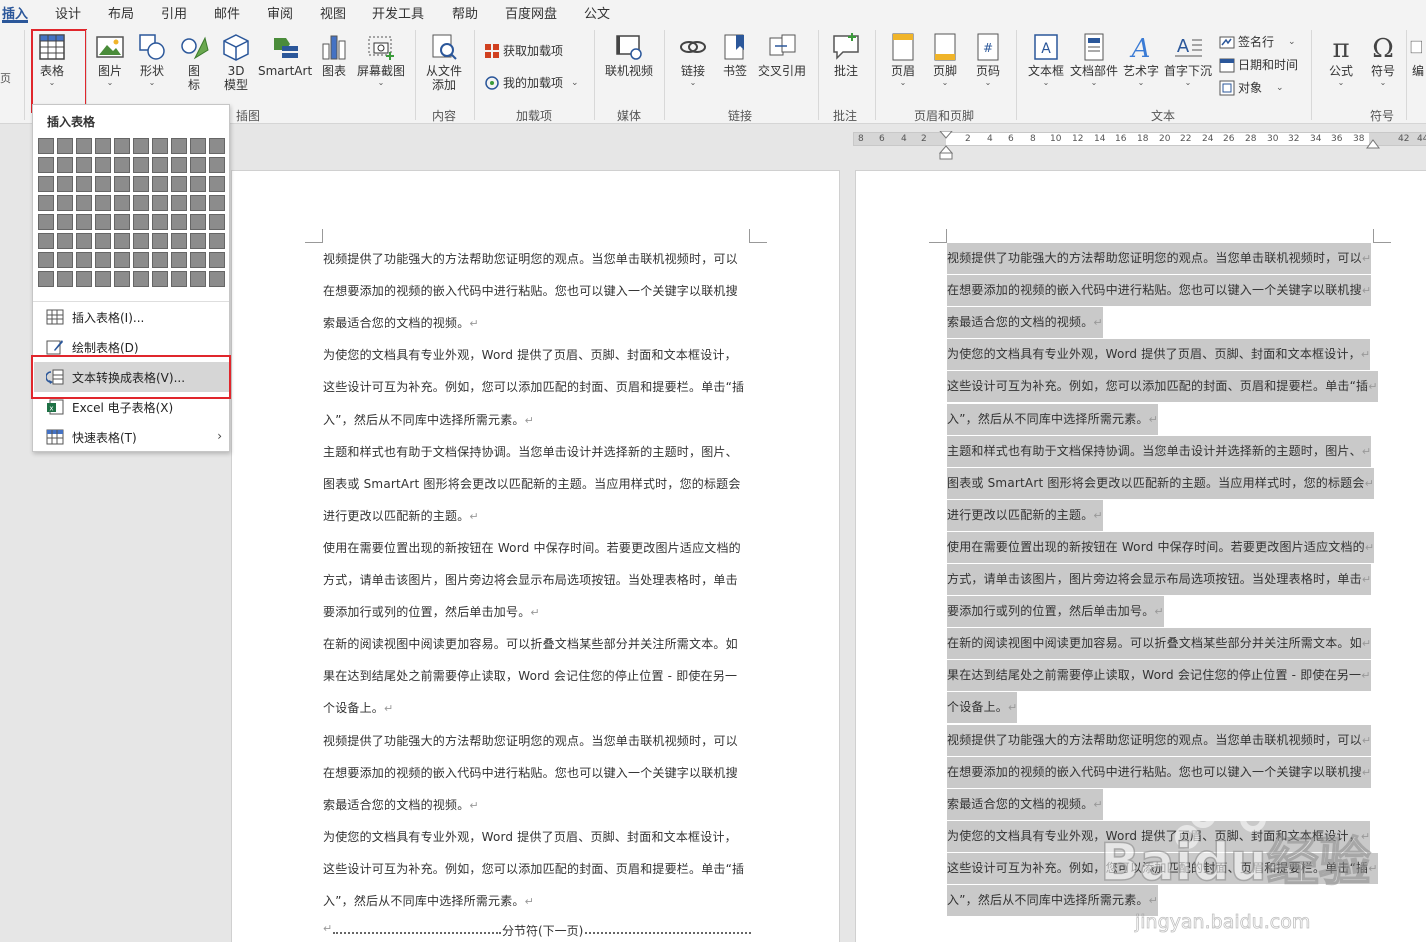  I want to click on wordart-button: A 艺术字 ⌄, so click(1141, 60).